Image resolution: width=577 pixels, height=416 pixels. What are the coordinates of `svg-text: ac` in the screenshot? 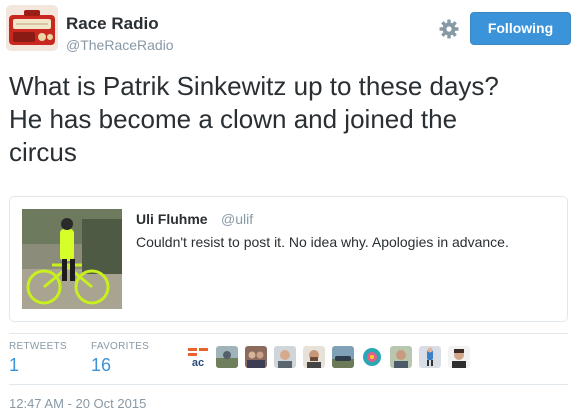 It's located at (198, 362).